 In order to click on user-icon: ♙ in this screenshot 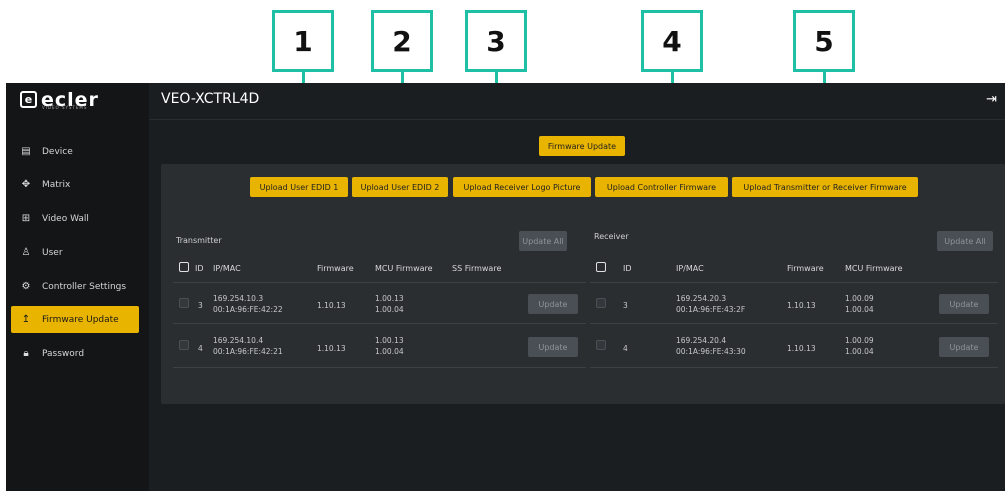, I will do `click(26, 252)`.